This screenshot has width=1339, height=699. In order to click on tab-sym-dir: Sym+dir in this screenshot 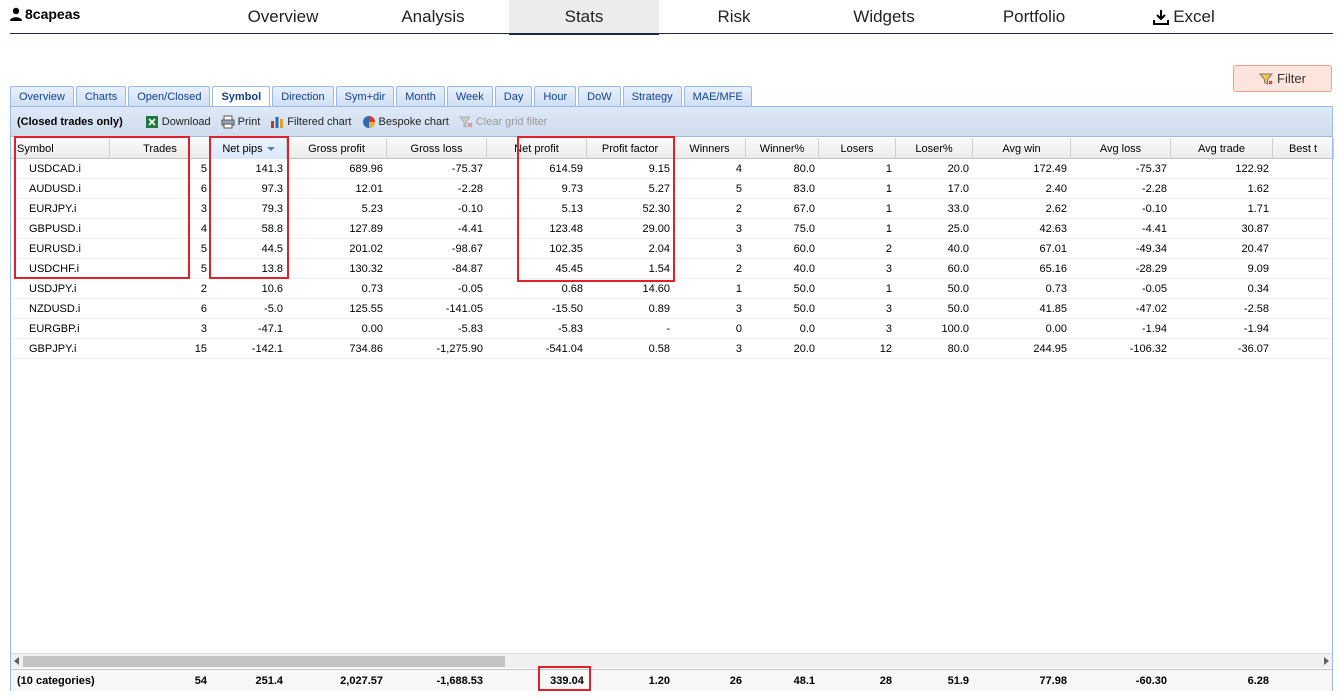, I will do `click(365, 96)`.